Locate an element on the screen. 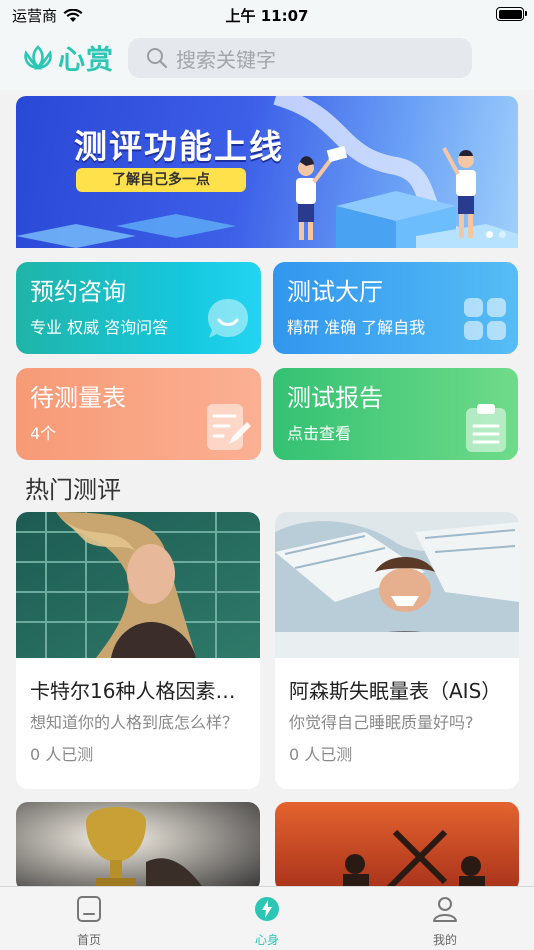  tile-subtitle: 点击查看 is located at coordinates (319, 433).